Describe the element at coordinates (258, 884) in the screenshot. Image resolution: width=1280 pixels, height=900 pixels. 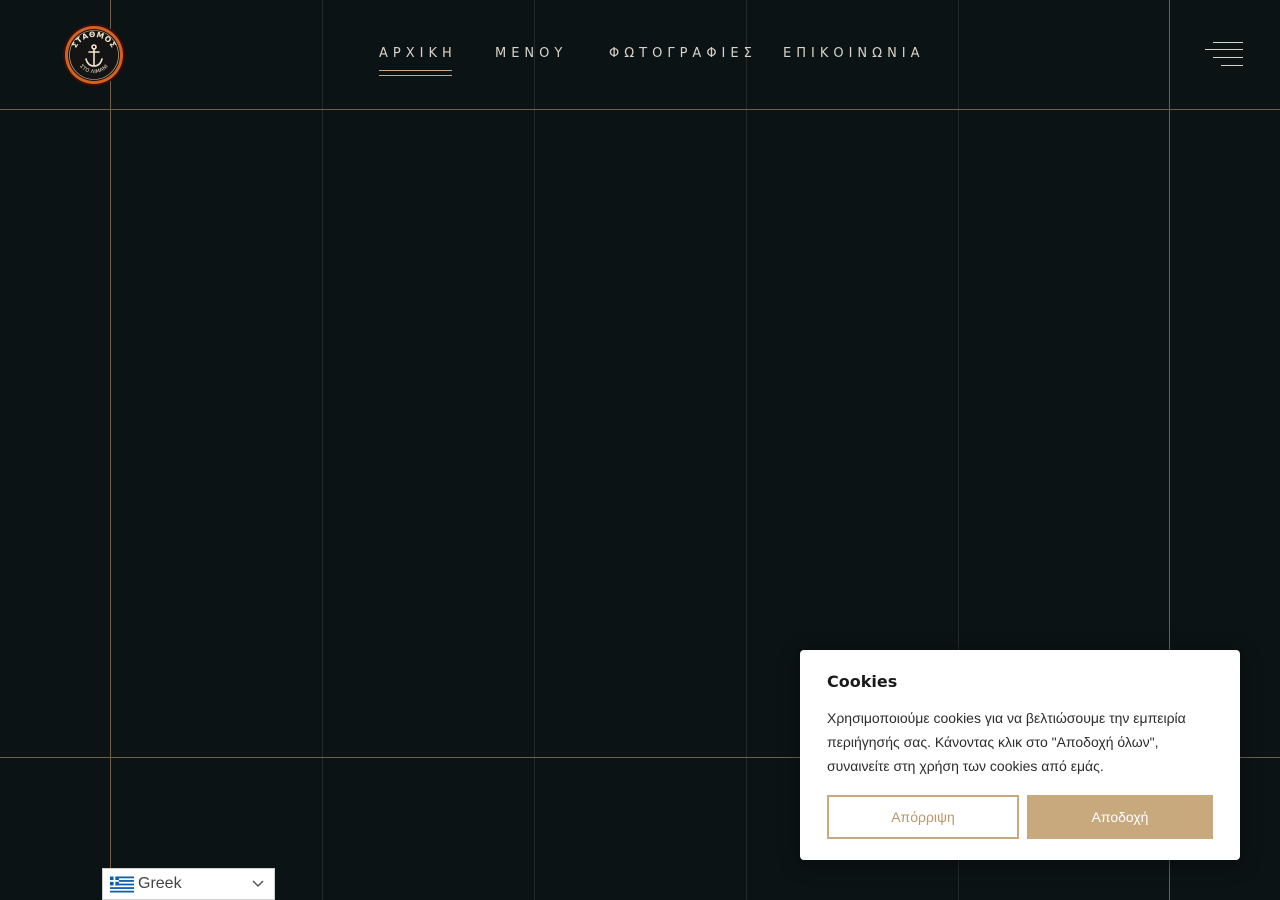
I see `chevron-down-icon` at that location.